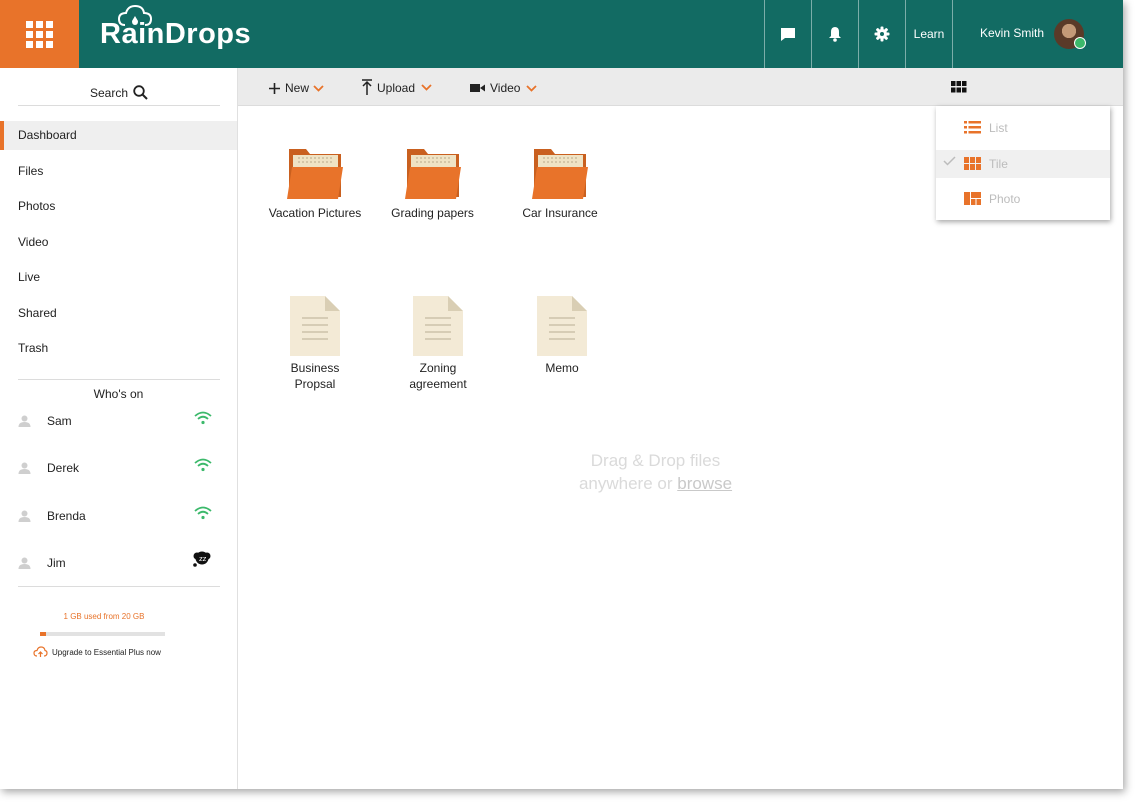  I want to click on new-button: New, so click(296, 88).